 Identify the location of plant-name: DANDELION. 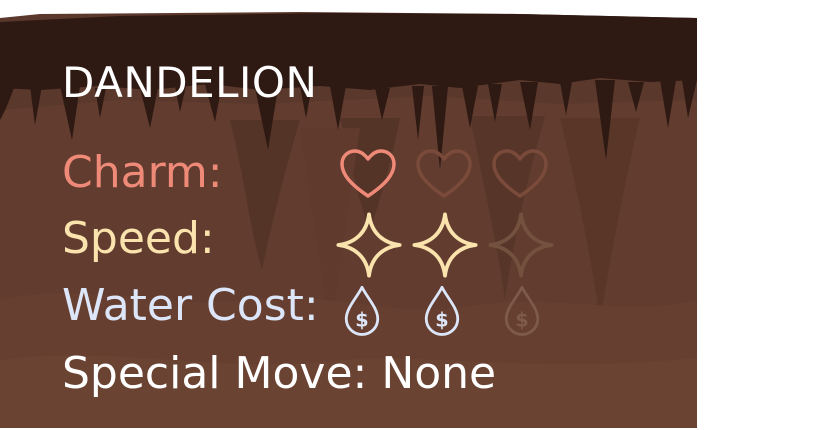
(190, 82).